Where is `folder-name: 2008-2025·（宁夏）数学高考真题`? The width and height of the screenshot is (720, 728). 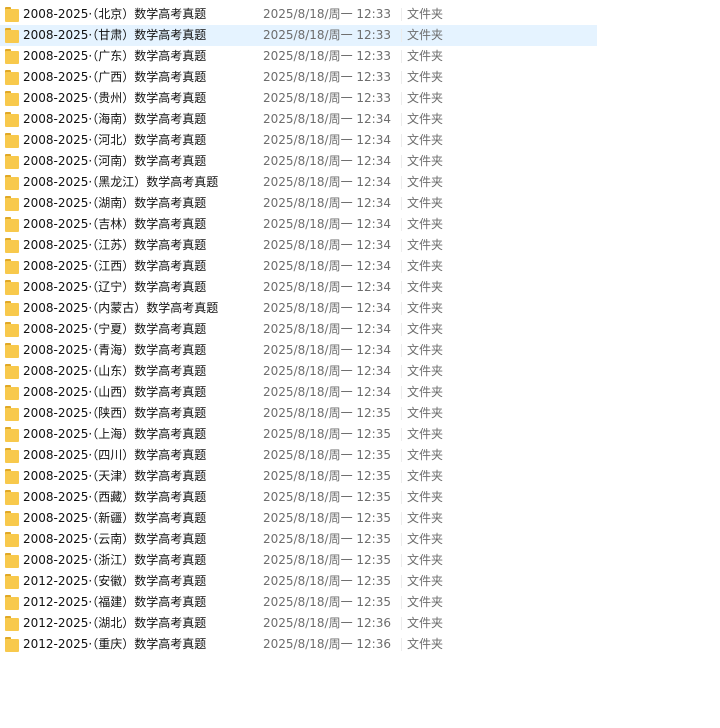
folder-name: 2008-2025·（宁夏）数学高考真题 is located at coordinates (114, 329).